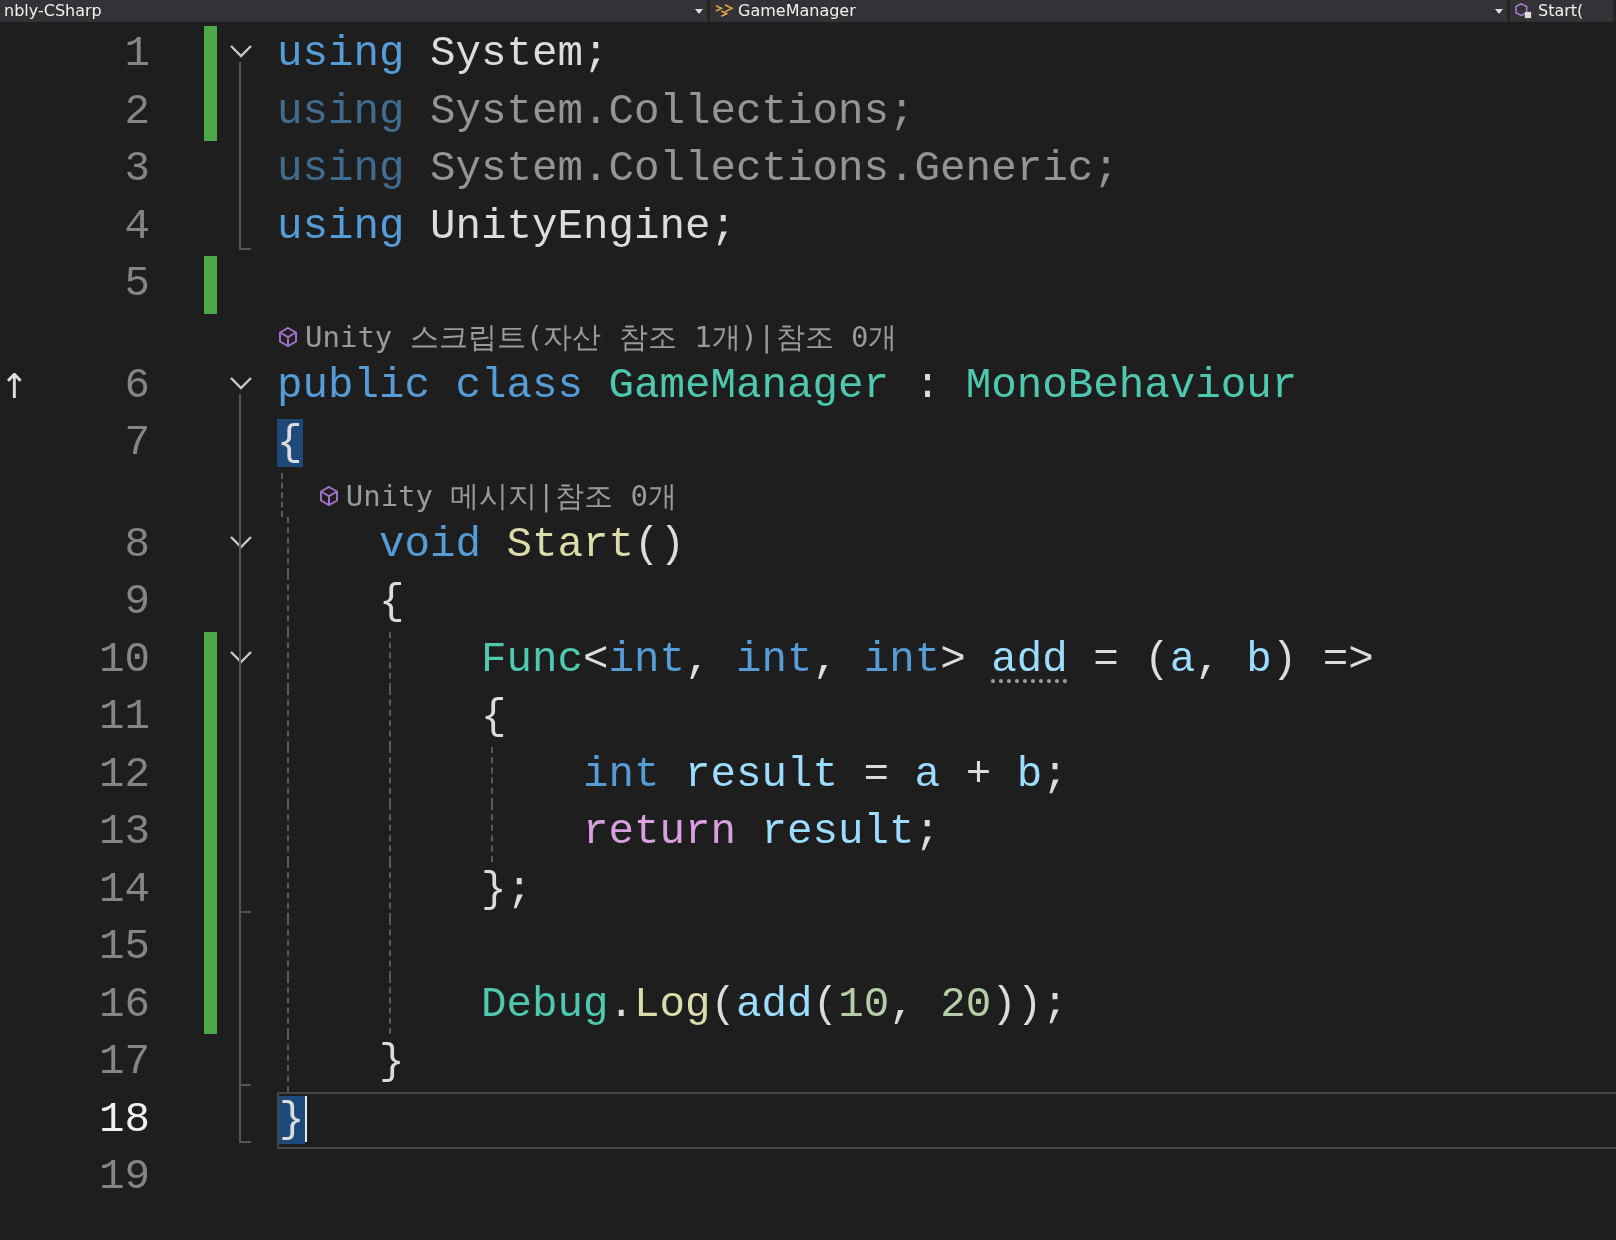  I want to click on navigation-dropdown: nbly-CSharp, so click(355, 11).